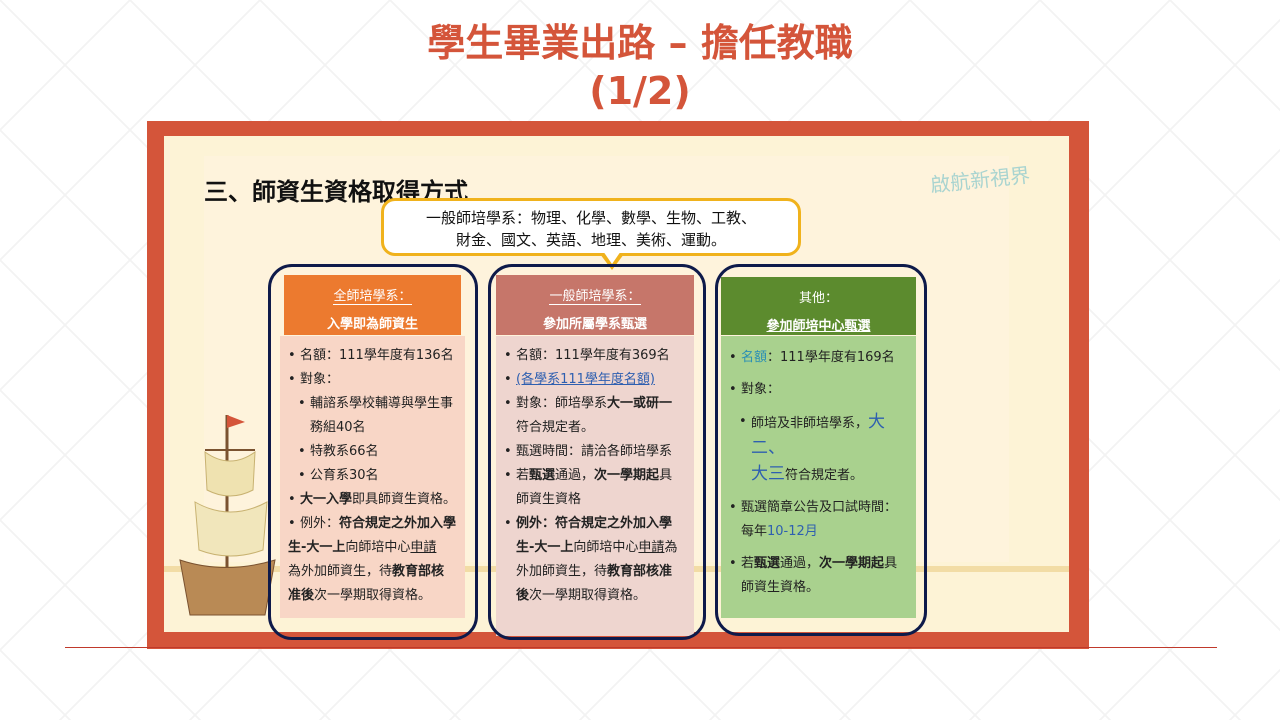 The image size is (1280, 720). Describe the element at coordinates (640, 91) in the screenshot. I see `slide-title-page: (1/2)` at that location.